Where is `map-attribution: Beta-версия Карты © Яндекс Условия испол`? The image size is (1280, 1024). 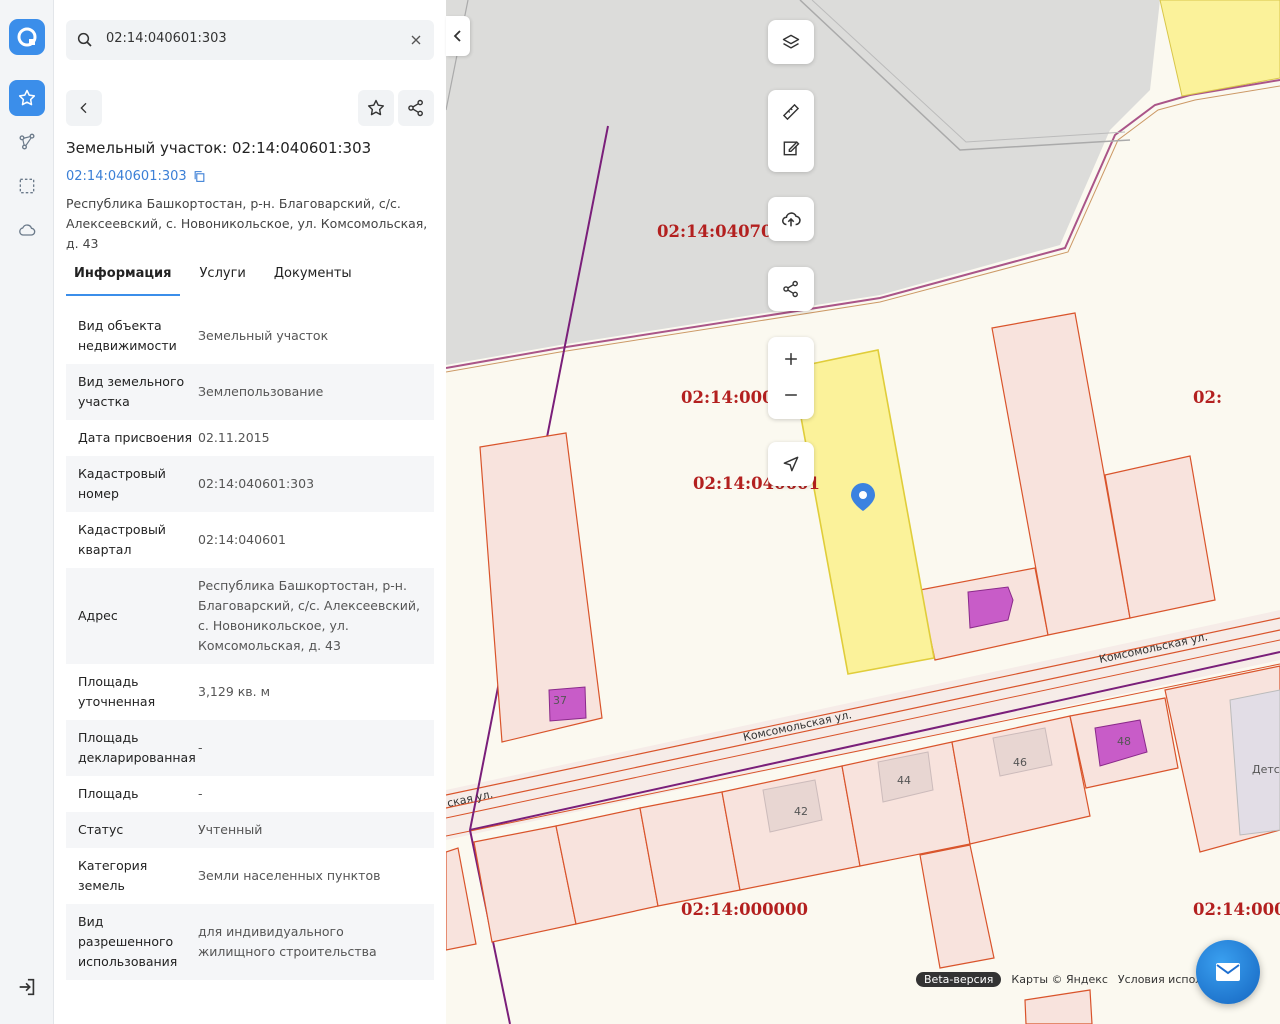 map-attribution: Beta-версия Карты © Яндекс Условия испол is located at coordinates (1059, 979).